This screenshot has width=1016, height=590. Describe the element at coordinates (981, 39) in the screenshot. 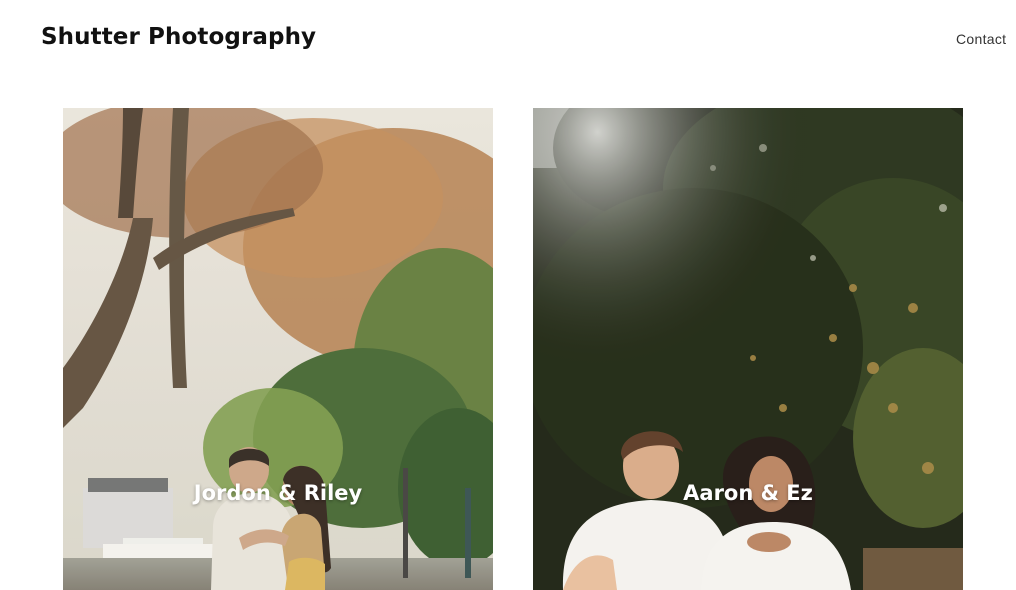

I see `nav-contact-link: Contact` at that location.